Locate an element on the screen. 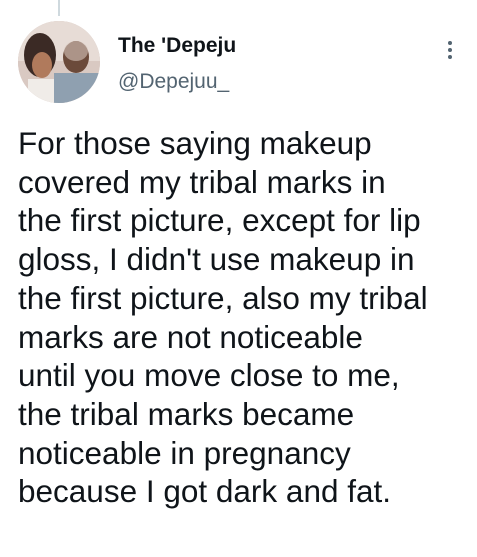 The height and width of the screenshot is (557, 477). more-vertical-icon is located at coordinates (450, 50).